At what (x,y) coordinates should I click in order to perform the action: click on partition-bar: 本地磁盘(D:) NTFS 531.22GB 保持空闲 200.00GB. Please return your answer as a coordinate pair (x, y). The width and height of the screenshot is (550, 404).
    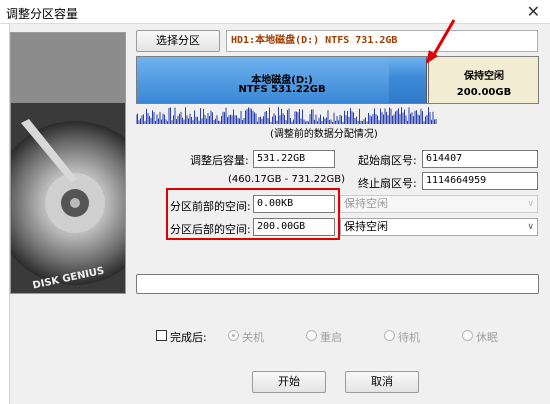
    Looking at the image, I should click on (337, 80).